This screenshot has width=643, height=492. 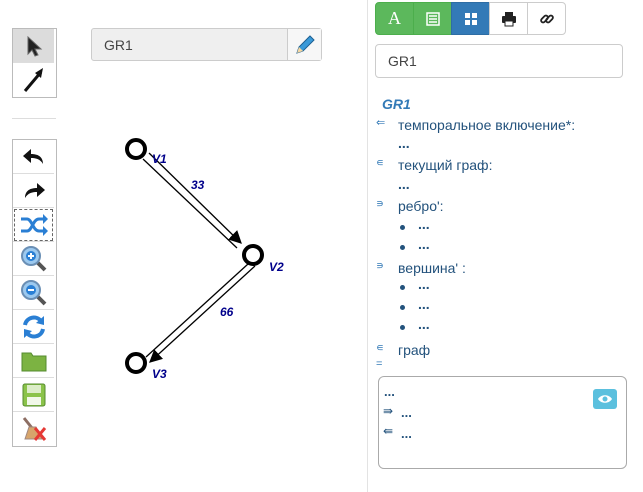 What do you see at coordinates (388, 411) in the screenshot?
I see `relation-symbol: ⇛` at bounding box center [388, 411].